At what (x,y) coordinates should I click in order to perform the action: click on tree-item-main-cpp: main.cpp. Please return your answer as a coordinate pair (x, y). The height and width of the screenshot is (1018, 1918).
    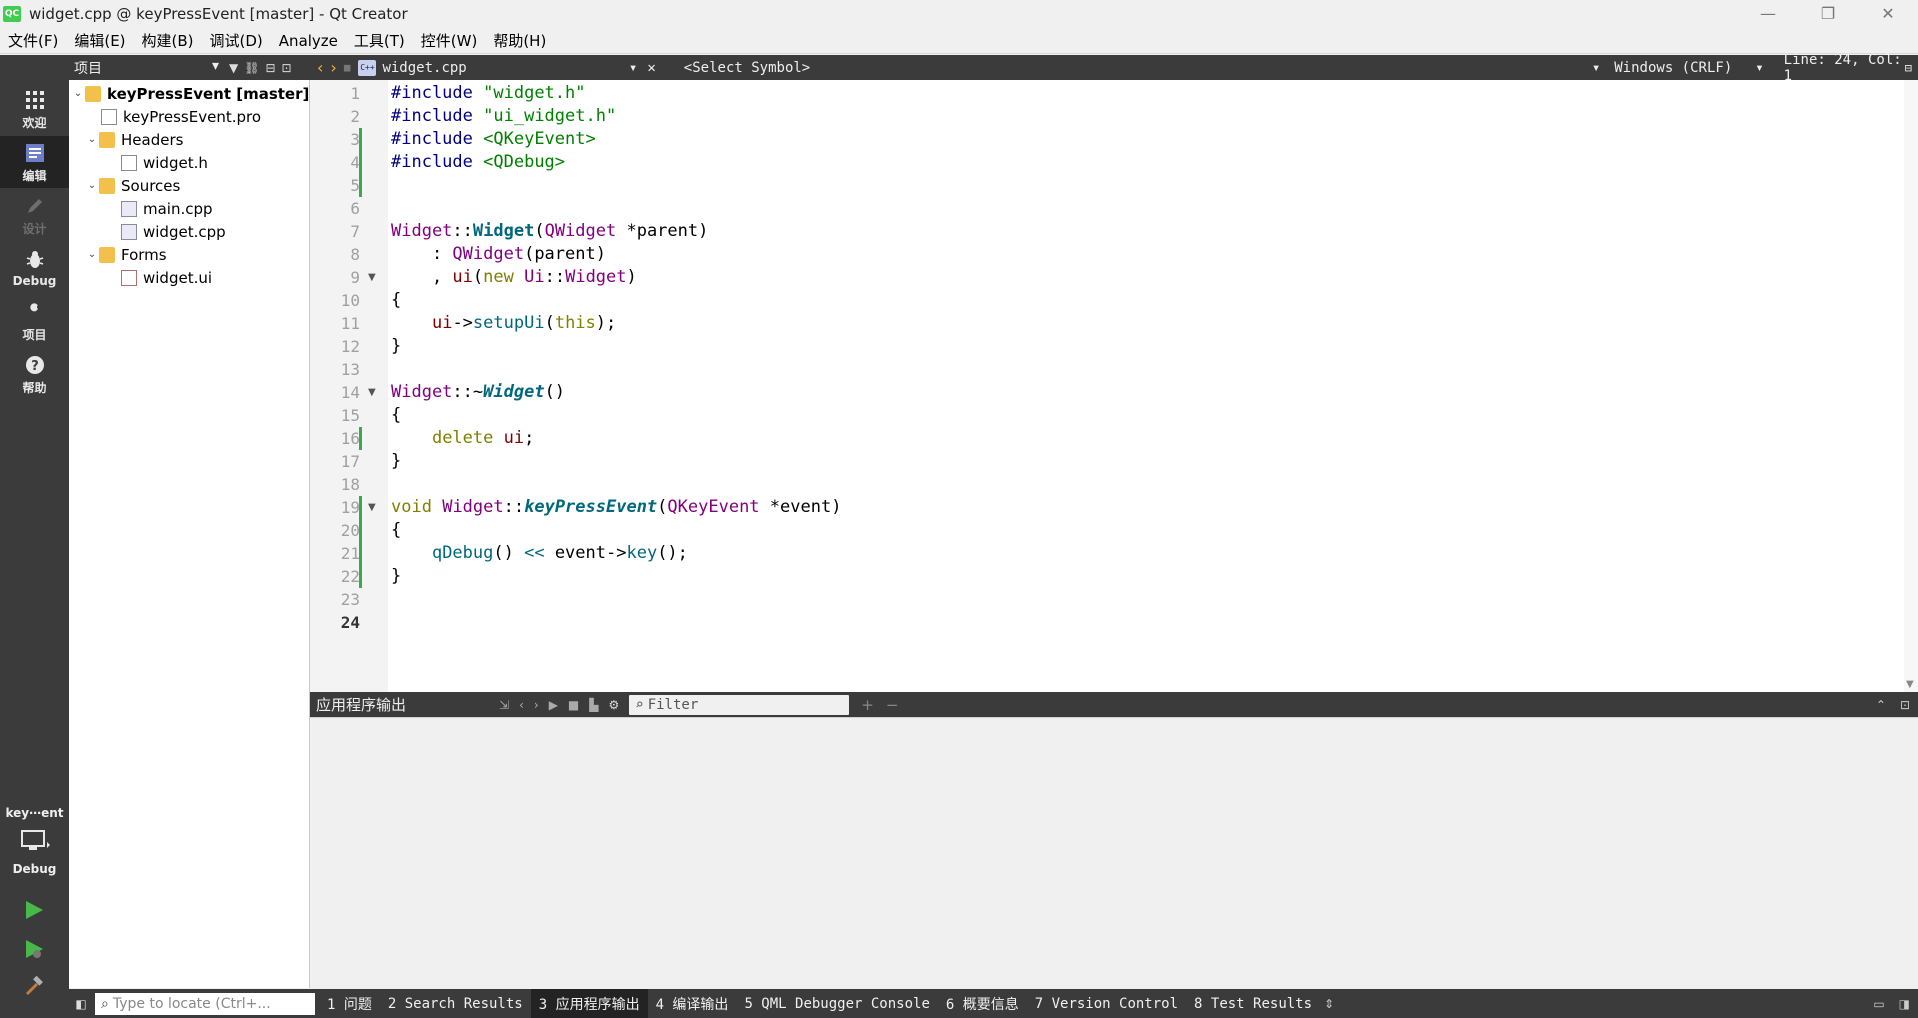
    Looking at the image, I should click on (167, 208).